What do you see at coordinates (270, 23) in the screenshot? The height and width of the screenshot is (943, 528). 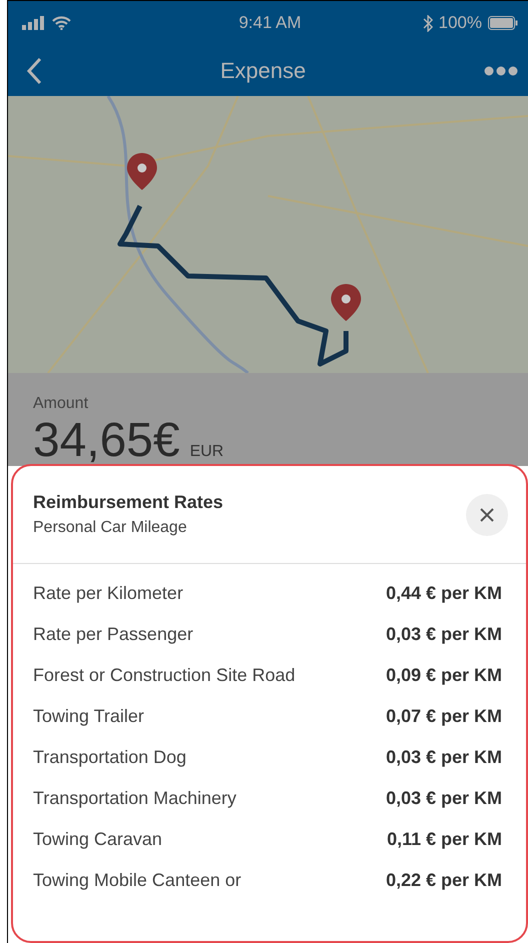 I see `status-time: 9:41 AM` at bounding box center [270, 23].